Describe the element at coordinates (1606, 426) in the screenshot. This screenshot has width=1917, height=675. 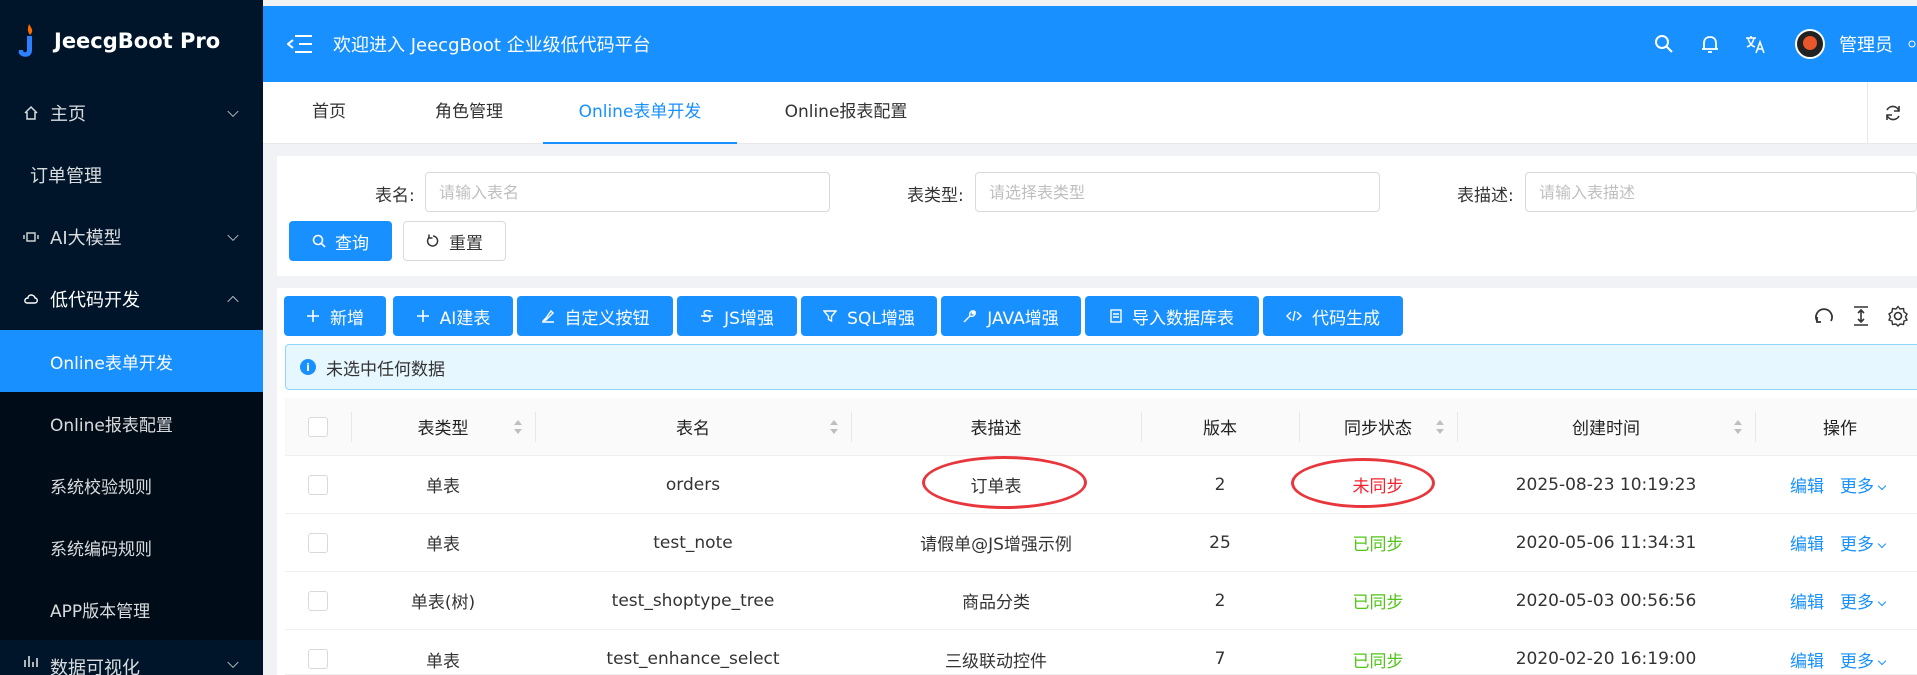
I see `column-header-created: 创建时间` at that location.